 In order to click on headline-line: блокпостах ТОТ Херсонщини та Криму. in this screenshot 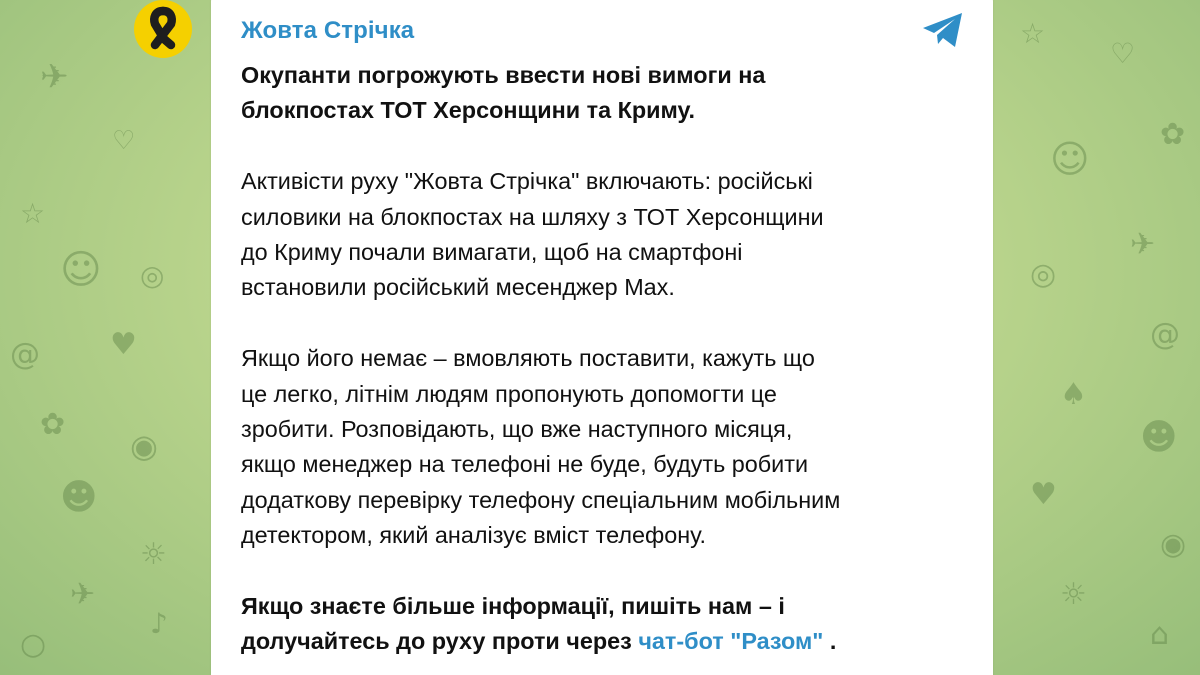, I will do `click(468, 110)`.